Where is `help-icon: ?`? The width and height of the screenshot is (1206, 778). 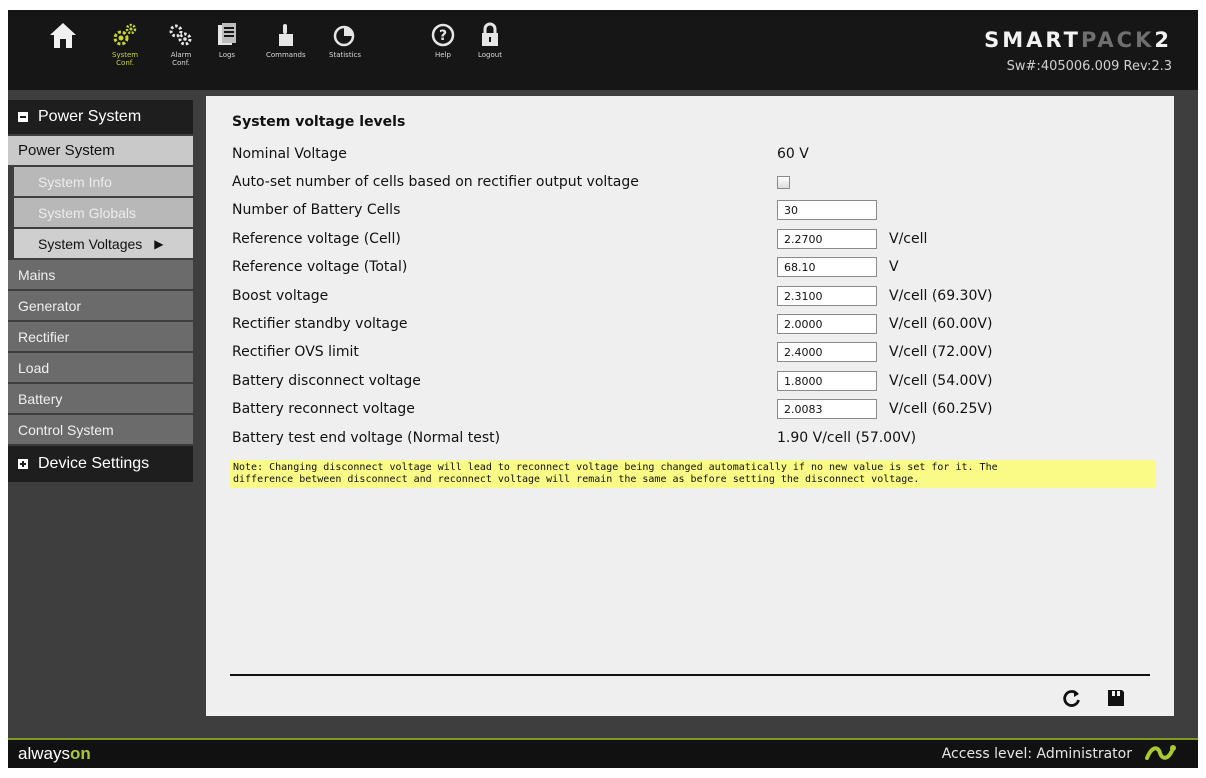 help-icon: ? is located at coordinates (443, 35).